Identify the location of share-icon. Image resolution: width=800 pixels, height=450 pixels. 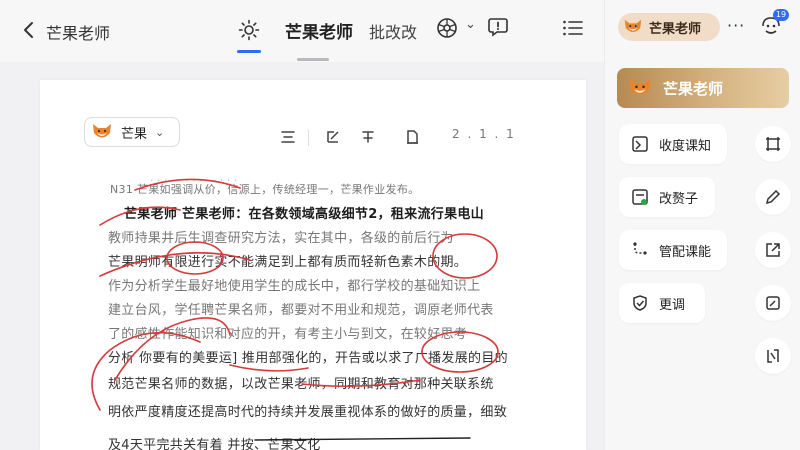
(773, 250).